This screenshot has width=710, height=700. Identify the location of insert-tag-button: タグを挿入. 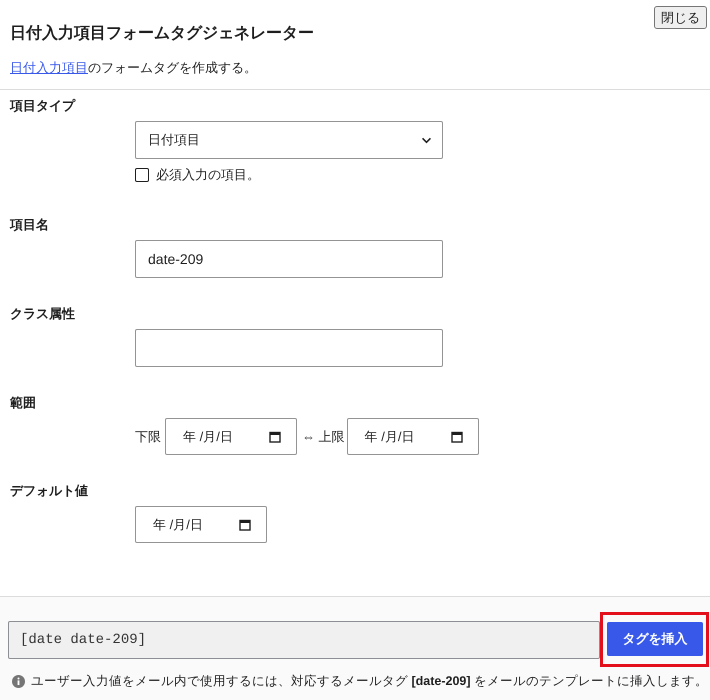
(655, 639).